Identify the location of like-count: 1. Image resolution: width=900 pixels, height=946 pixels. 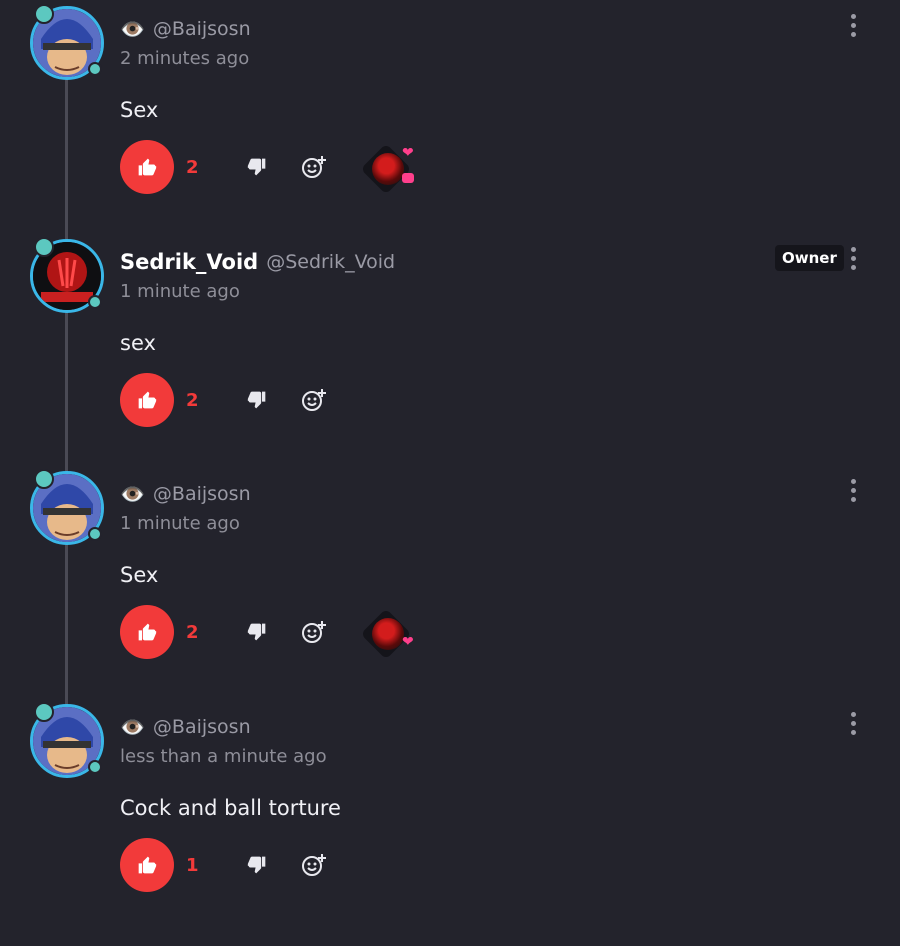
(192, 865).